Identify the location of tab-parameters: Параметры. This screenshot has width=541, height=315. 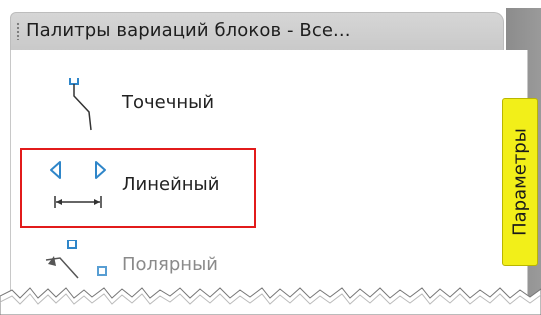
(520, 182).